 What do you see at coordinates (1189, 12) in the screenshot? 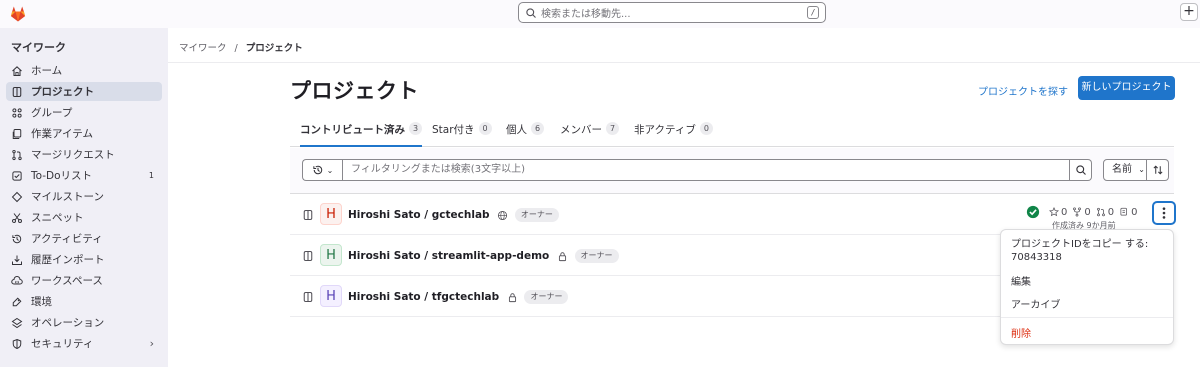
I see `create-new-button: +` at bounding box center [1189, 12].